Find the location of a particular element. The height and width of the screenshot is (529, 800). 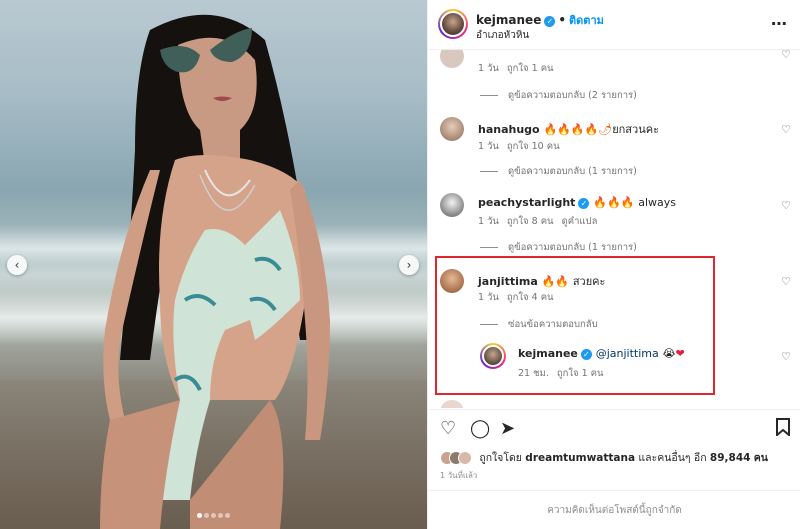

highlight-box is located at coordinates (575, 325).